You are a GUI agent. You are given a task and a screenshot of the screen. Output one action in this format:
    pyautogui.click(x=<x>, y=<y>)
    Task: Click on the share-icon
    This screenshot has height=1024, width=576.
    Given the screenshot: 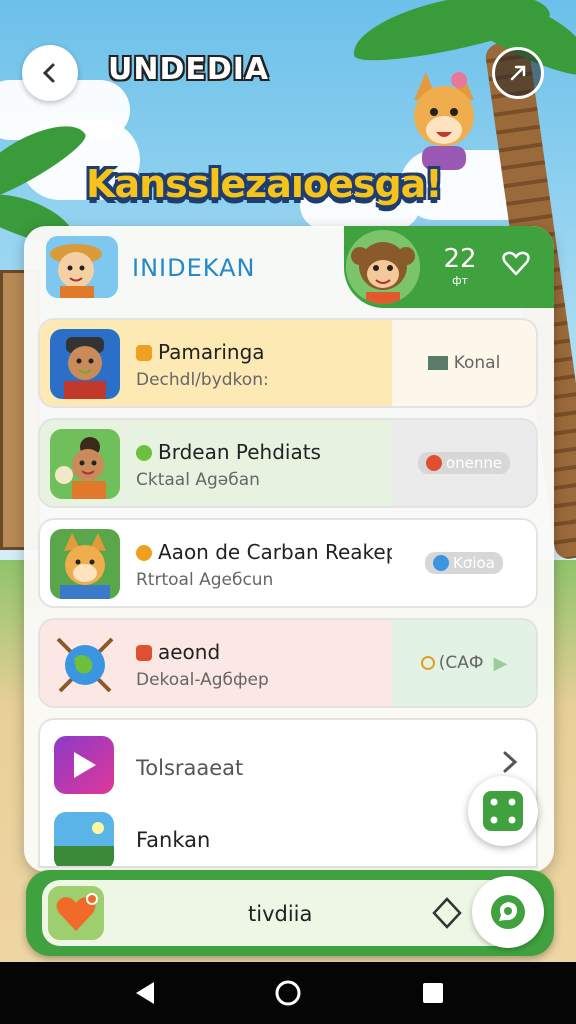 What is the action you would take?
    pyautogui.click(x=518, y=73)
    